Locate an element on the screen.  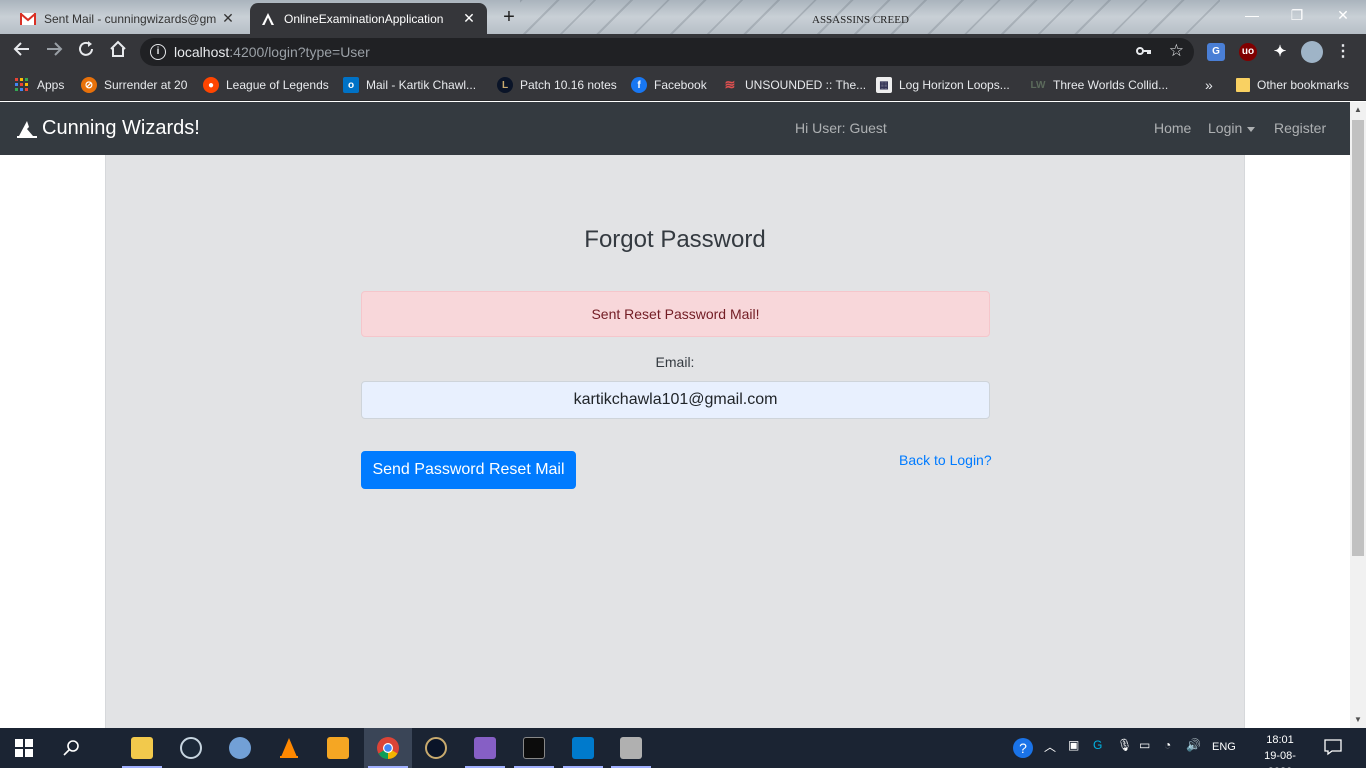
wifi-icon: ◔ is located at coordinates (1167, 745).